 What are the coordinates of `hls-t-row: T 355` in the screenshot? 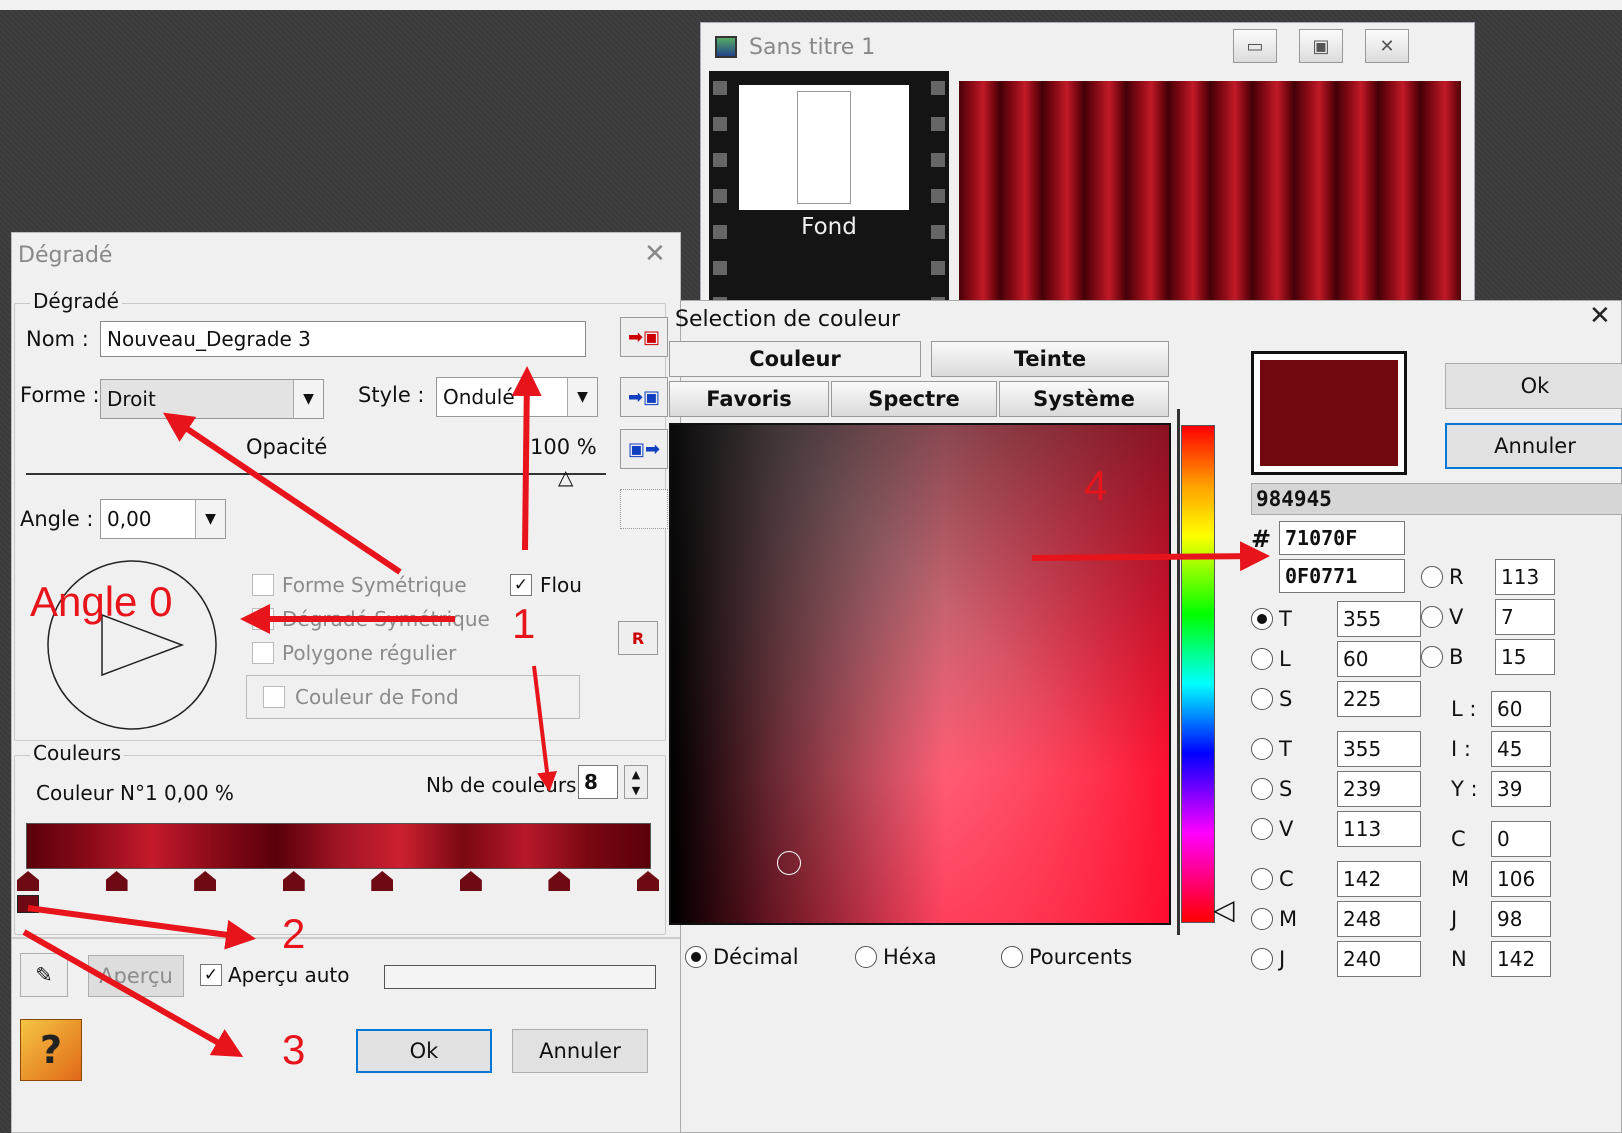 It's located at (1336, 619).